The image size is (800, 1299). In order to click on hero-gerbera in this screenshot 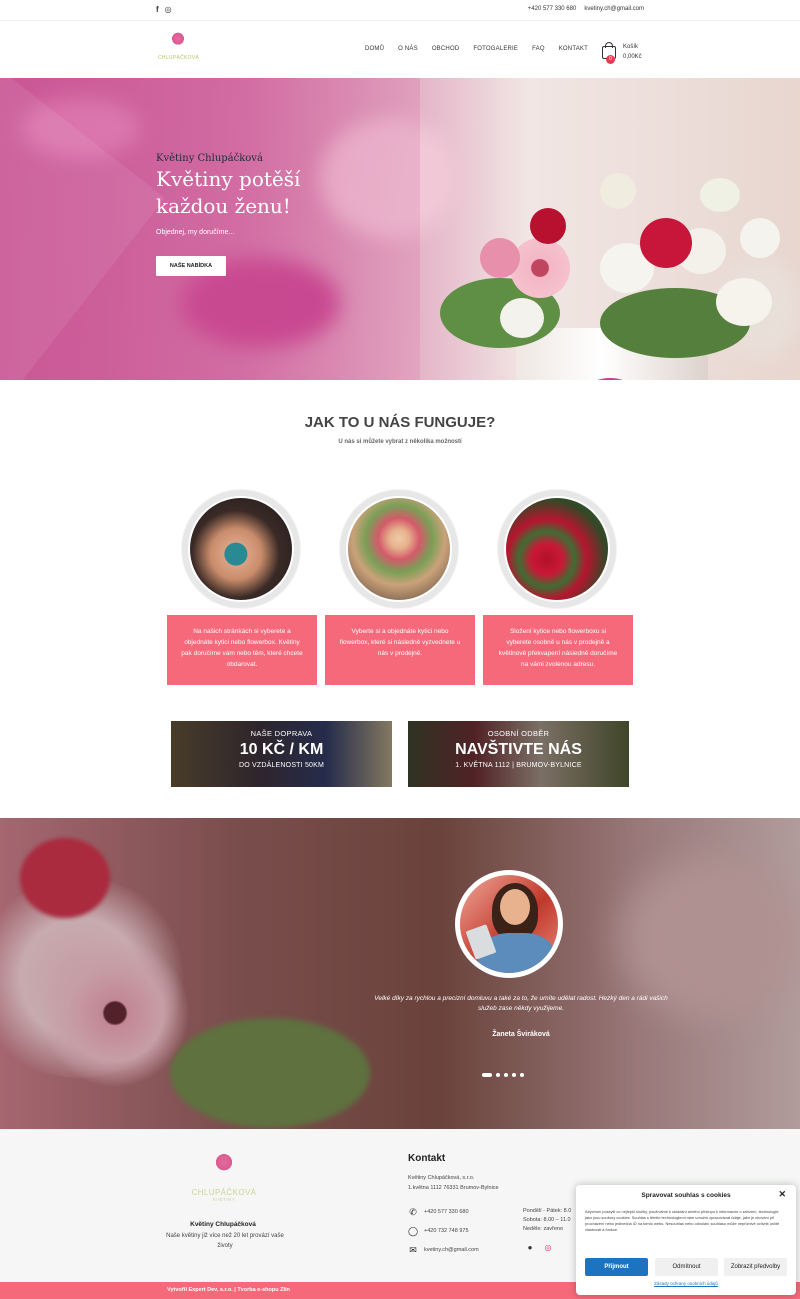, I will do `click(540, 268)`.